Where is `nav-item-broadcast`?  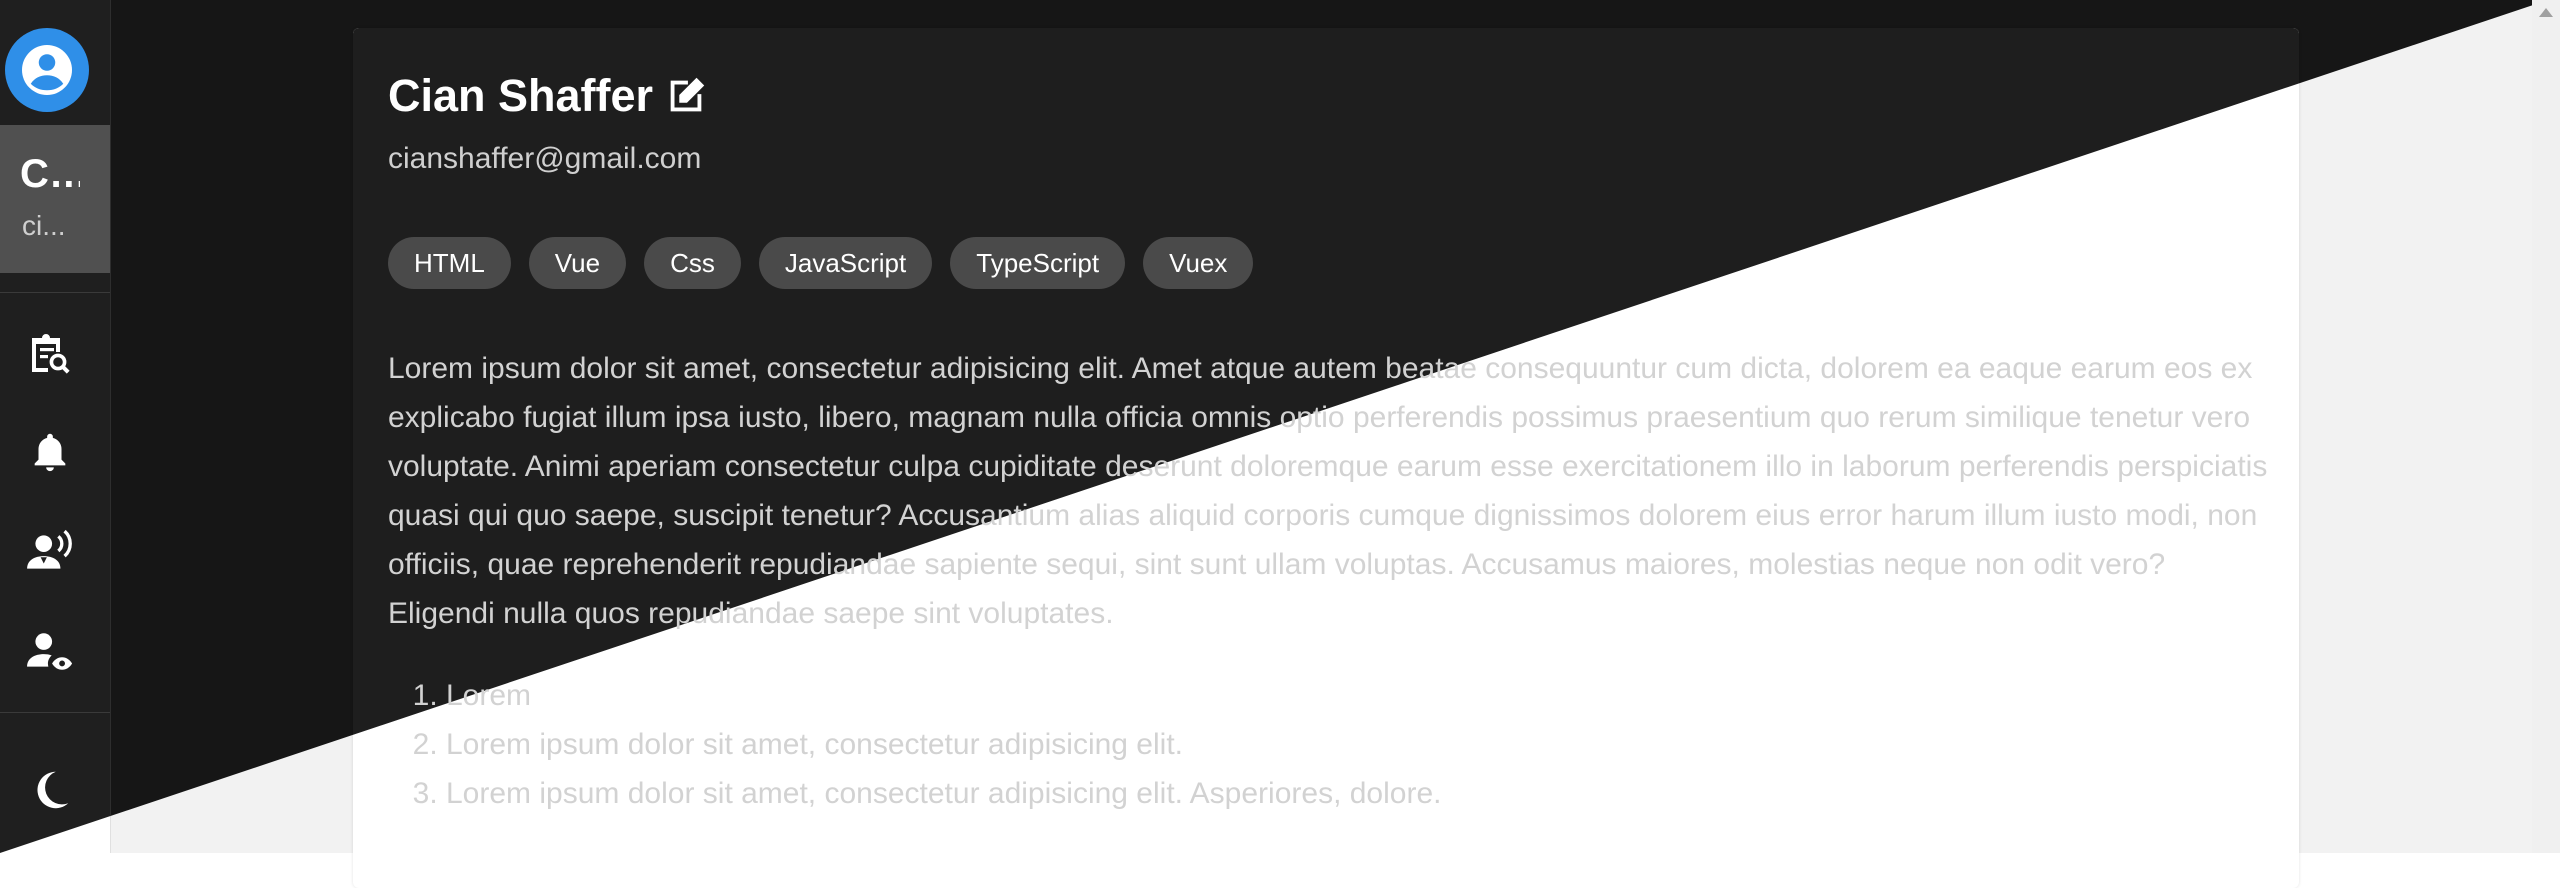 nav-item-broadcast is located at coordinates (50, 552).